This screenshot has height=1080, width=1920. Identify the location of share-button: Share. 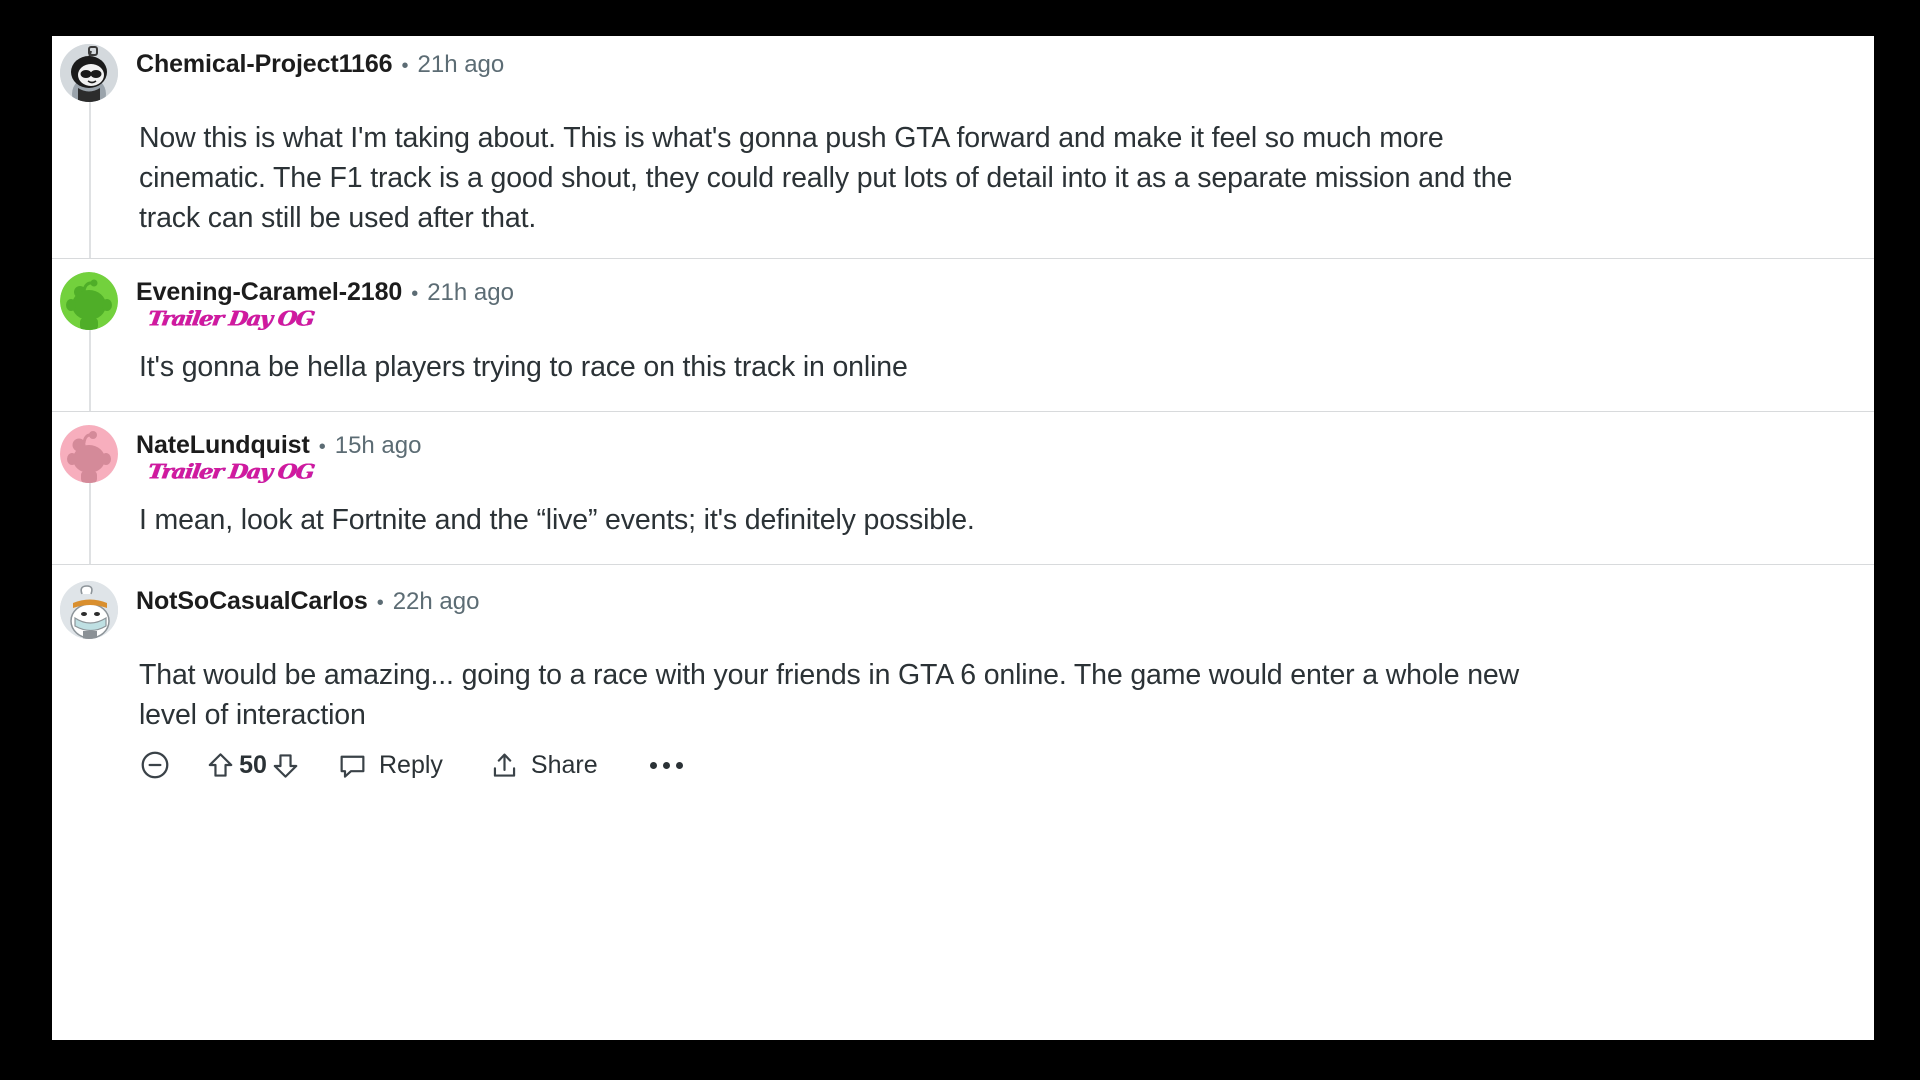
(543, 765).